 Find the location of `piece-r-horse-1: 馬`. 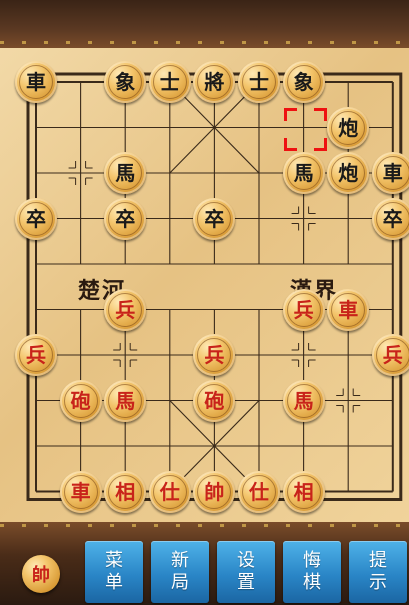

piece-r-horse-1: 馬 is located at coordinates (125, 400).